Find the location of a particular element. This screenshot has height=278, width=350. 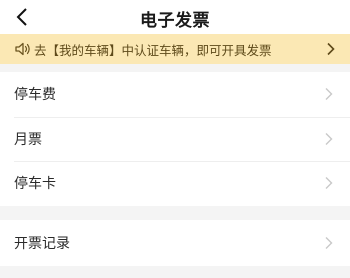

notice-text: 去【我的车辆】中认证车辆，即可开具发票 is located at coordinates (153, 50).